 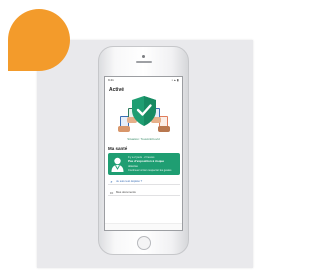 What do you see at coordinates (143, 226) in the screenshot?
I see `tab-bar` at bounding box center [143, 226].